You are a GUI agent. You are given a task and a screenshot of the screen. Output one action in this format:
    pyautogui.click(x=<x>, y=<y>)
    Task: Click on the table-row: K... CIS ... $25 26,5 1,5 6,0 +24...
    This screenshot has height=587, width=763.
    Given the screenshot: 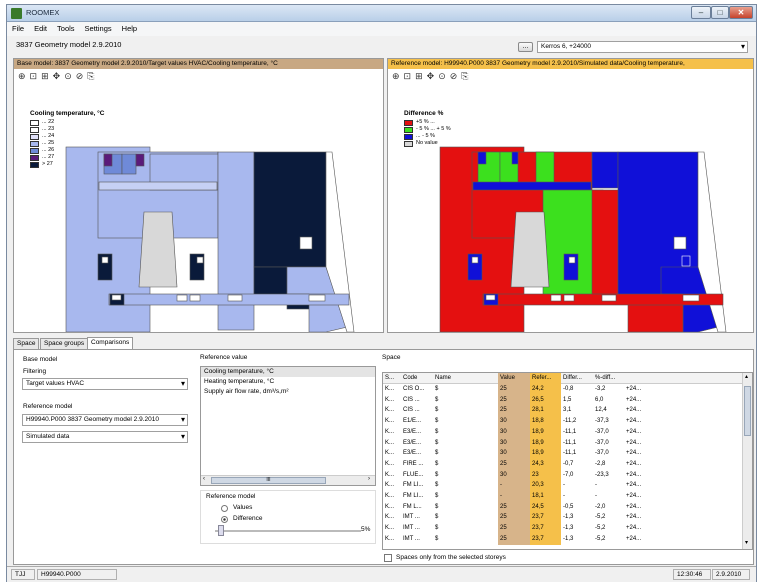 What is the action you would take?
    pyautogui.click(x=563, y=400)
    